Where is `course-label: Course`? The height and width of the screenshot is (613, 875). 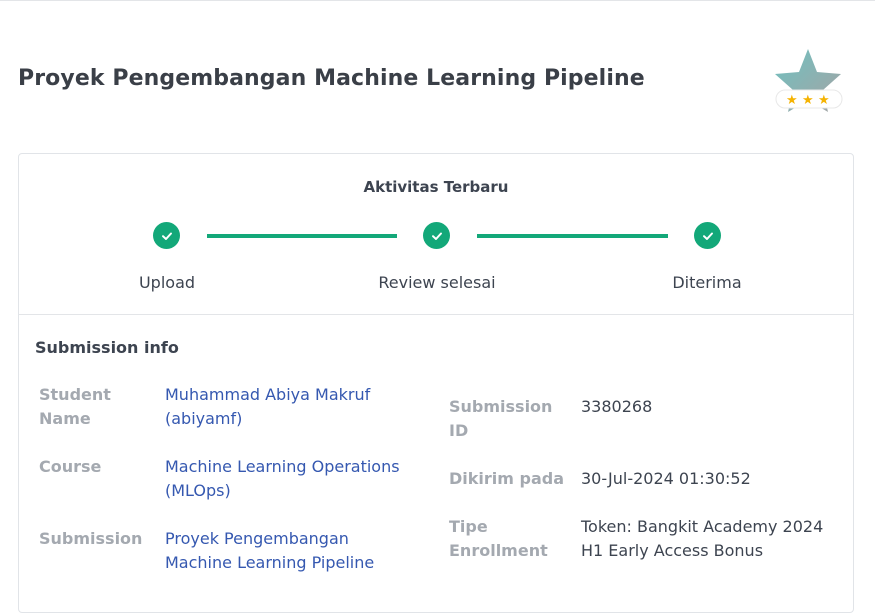 course-label: Course is located at coordinates (70, 466).